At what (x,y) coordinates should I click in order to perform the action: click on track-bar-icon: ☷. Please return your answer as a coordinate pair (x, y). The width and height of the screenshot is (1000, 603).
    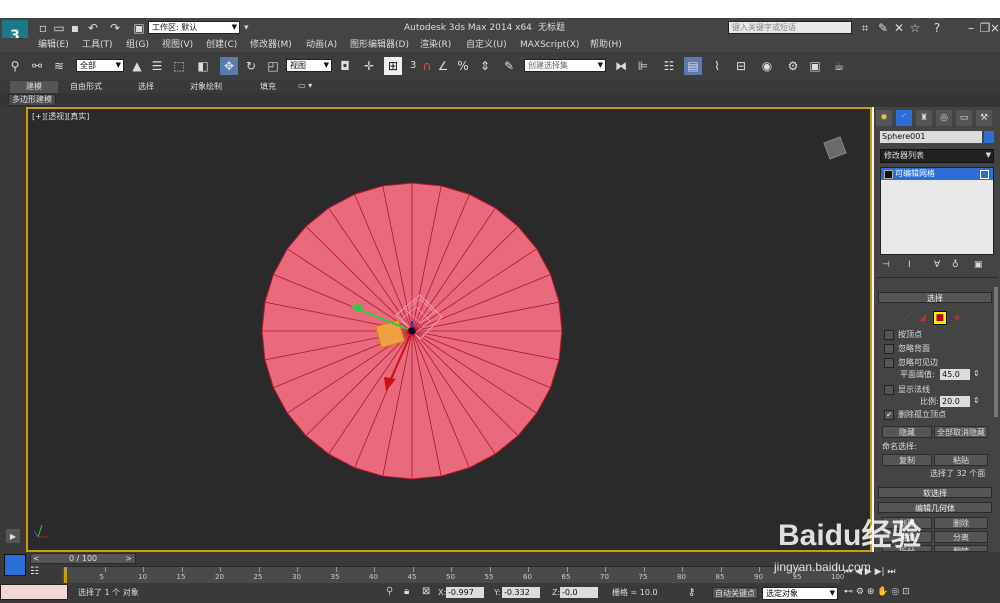
    Looking at the image, I should click on (37, 573).